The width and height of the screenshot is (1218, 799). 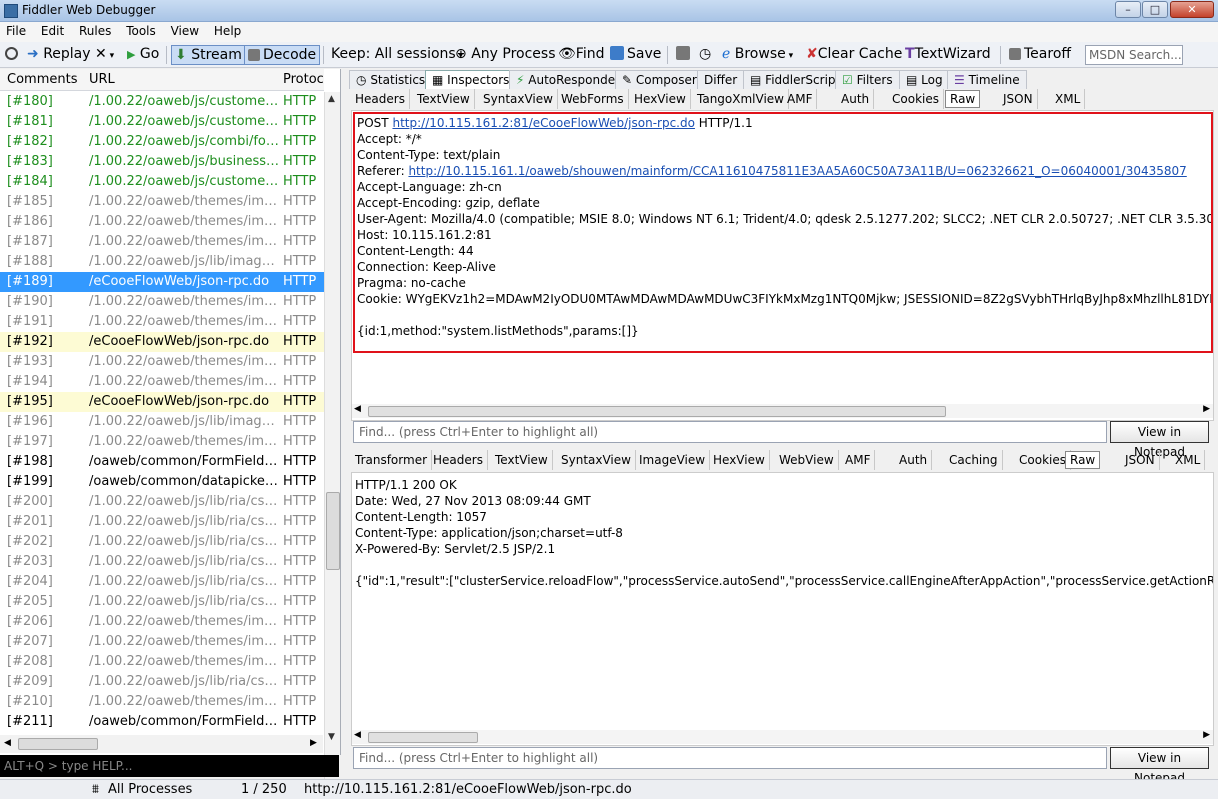 I want to click on session-row: [#199] /oaweb/common/datapicker.f... HTTP, so click(x=162, y=482).